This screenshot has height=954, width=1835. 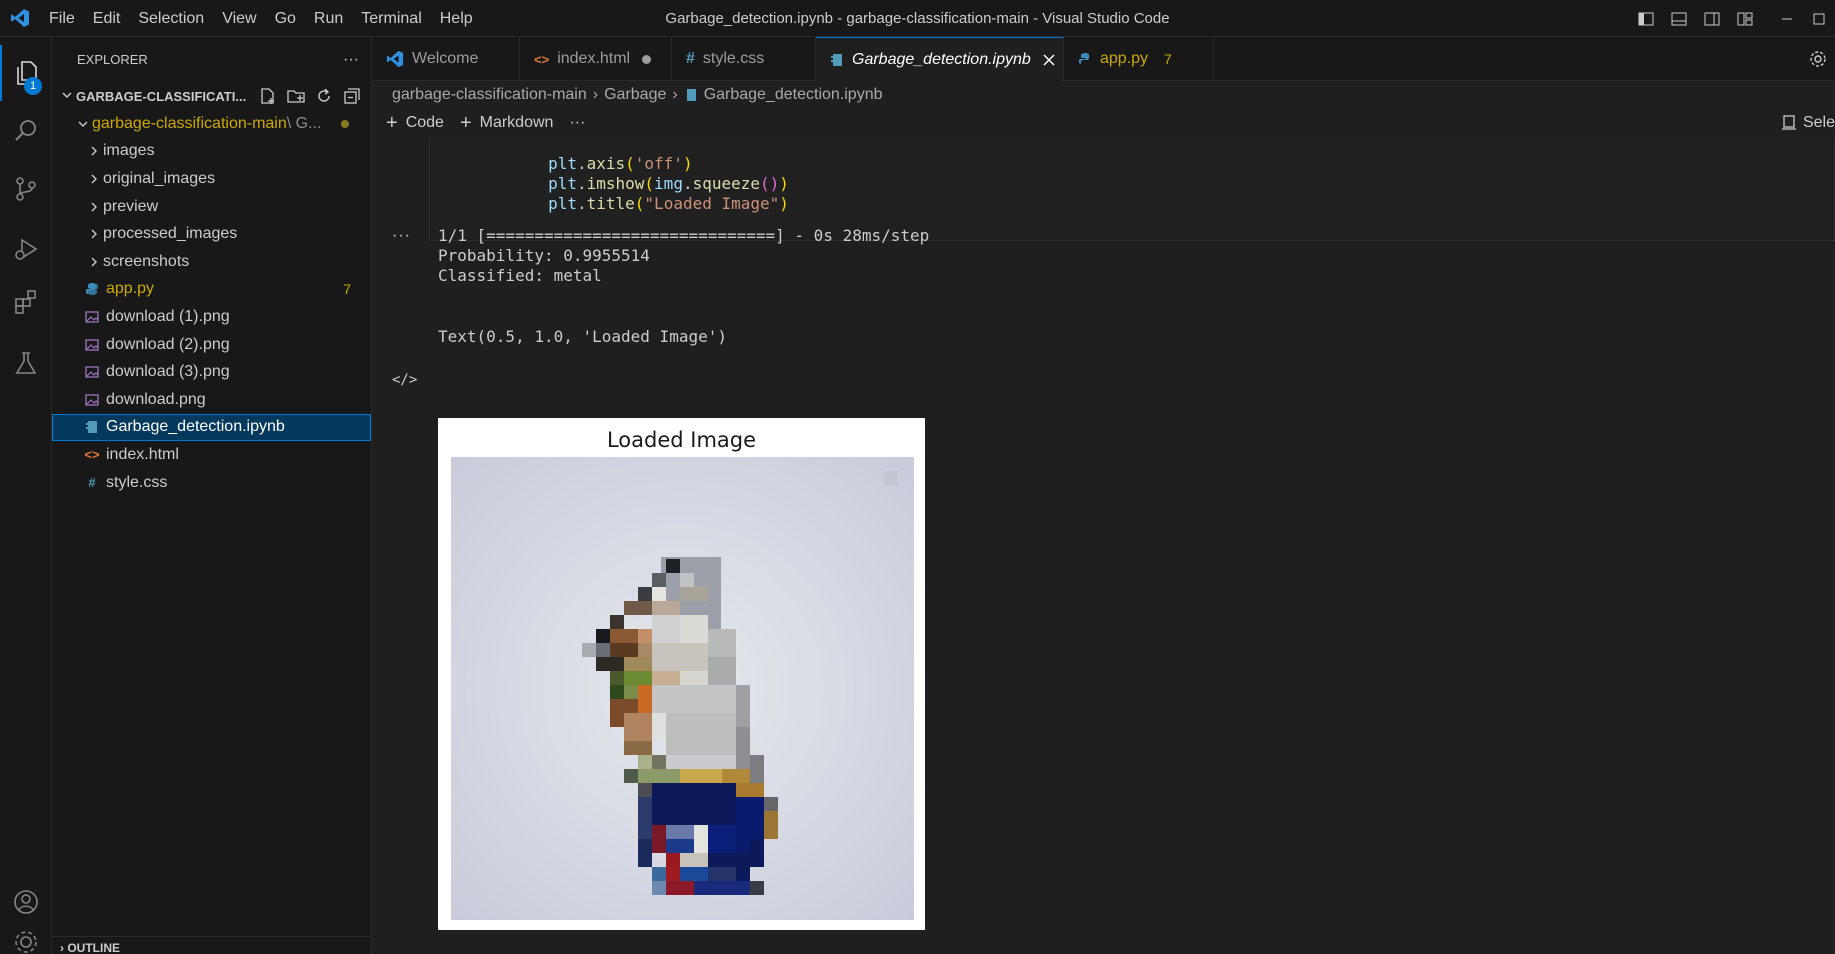 I want to click on extensions-icon, so click(x=26, y=301).